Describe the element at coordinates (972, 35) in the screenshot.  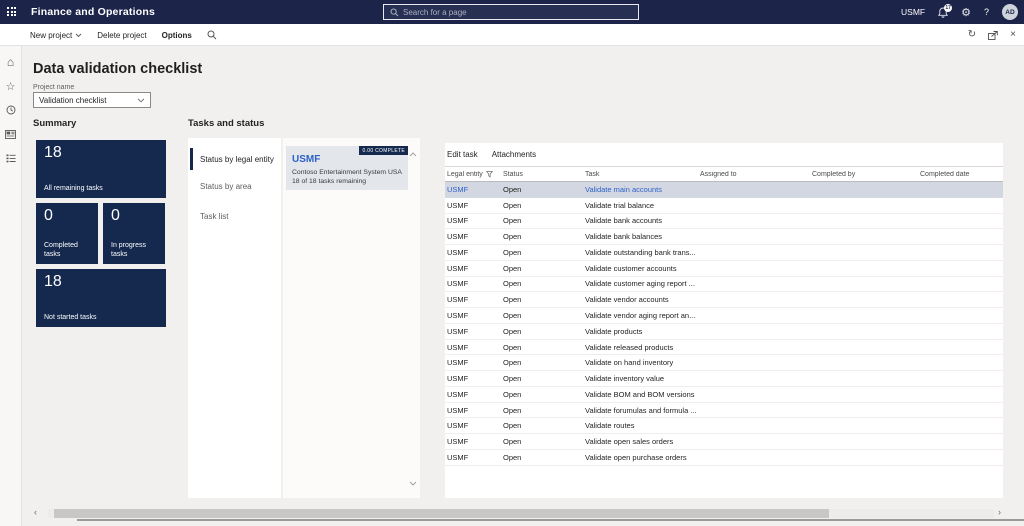
I see `refresh-icon: ↻` at that location.